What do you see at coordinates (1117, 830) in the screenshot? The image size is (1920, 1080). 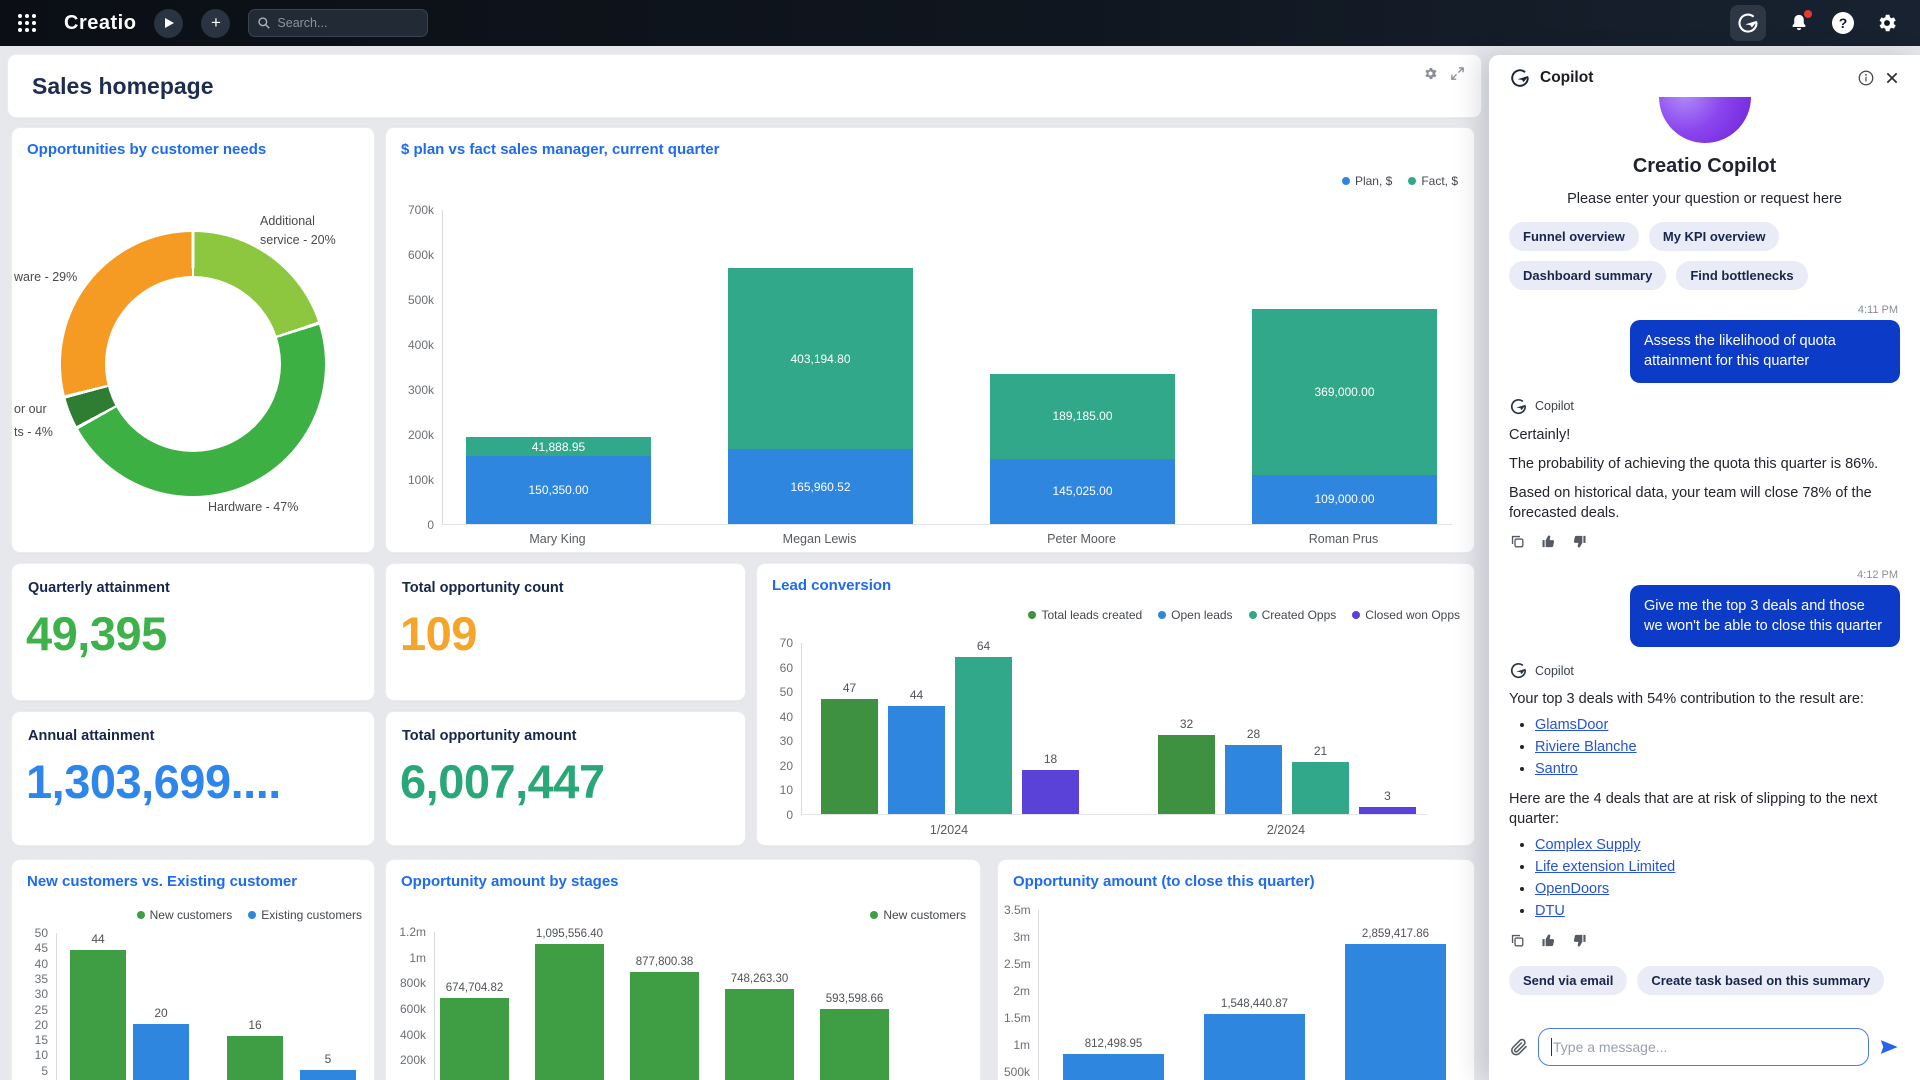 I see `x-axis-labels: 1/2024 2/2024` at bounding box center [1117, 830].